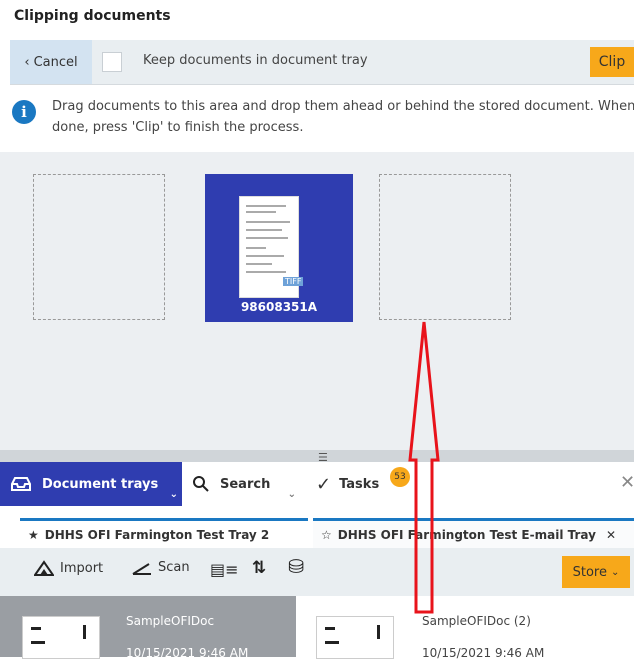 This screenshot has width=634, height=660. What do you see at coordinates (279, 307) in the screenshot?
I see `document-name: 98608351A` at bounding box center [279, 307].